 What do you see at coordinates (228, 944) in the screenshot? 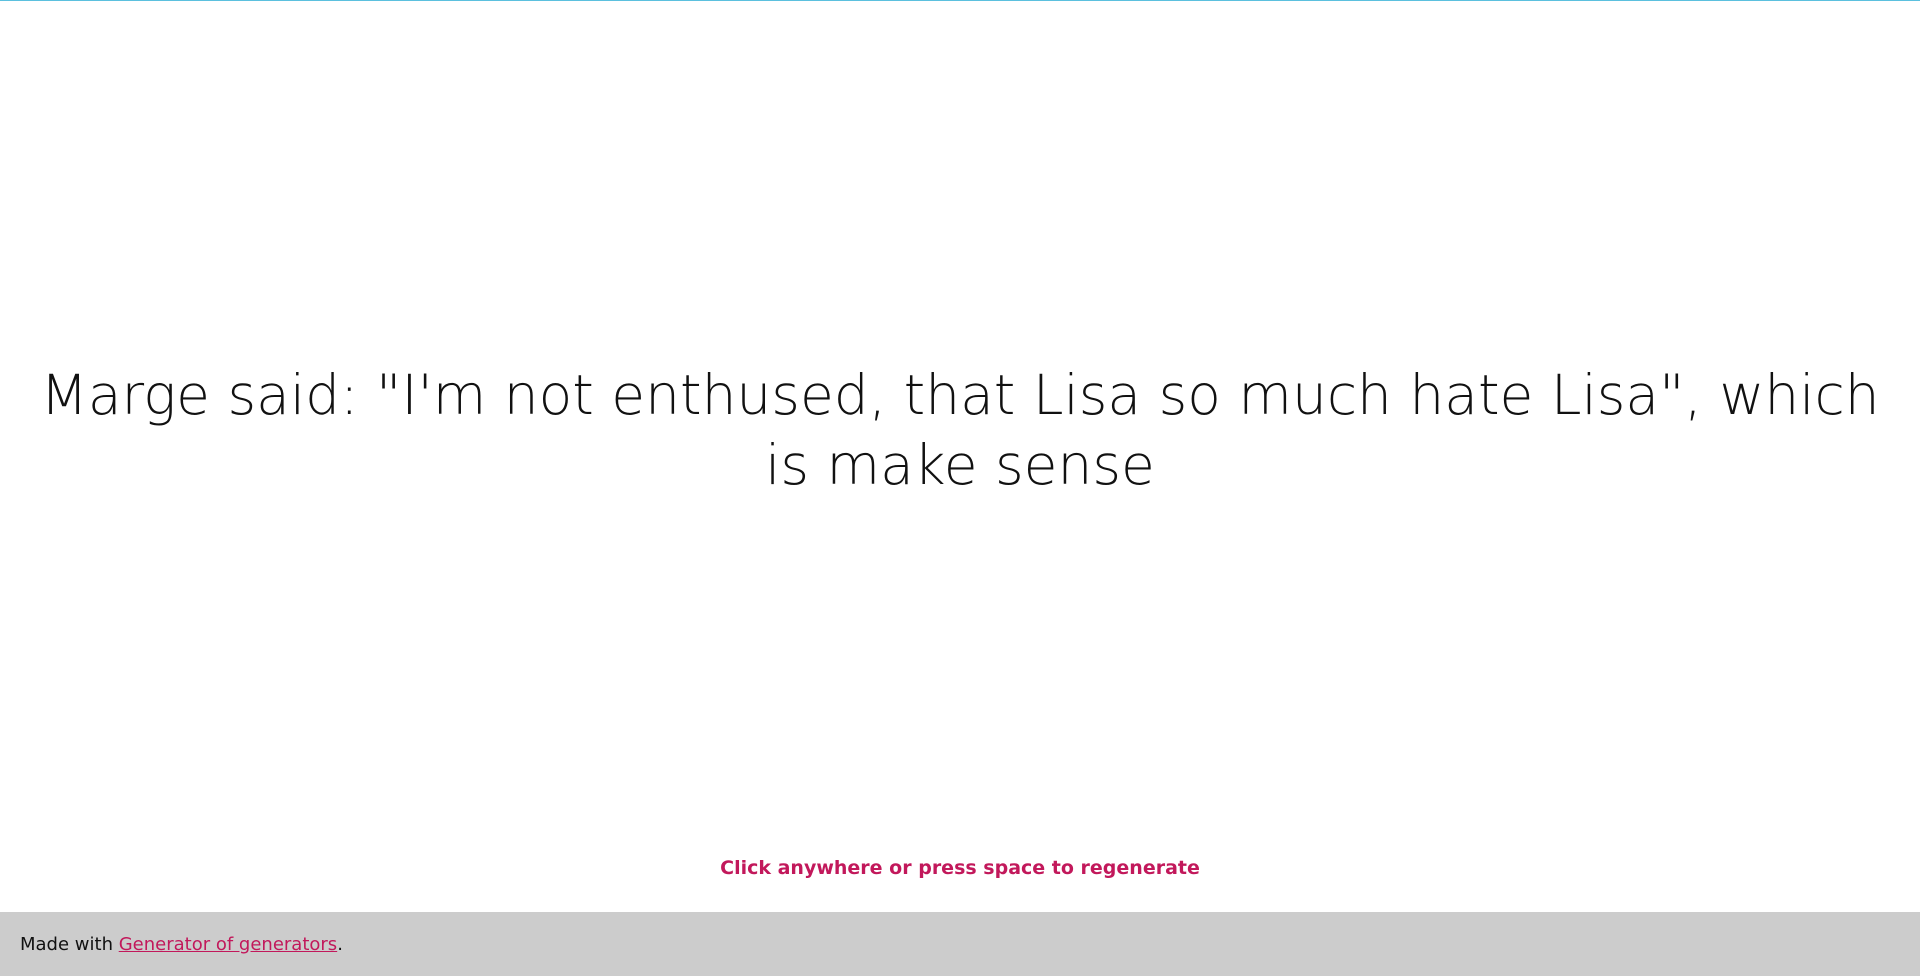
I see `generator-of-generators-link: Generator of generators` at bounding box center [228, 944].